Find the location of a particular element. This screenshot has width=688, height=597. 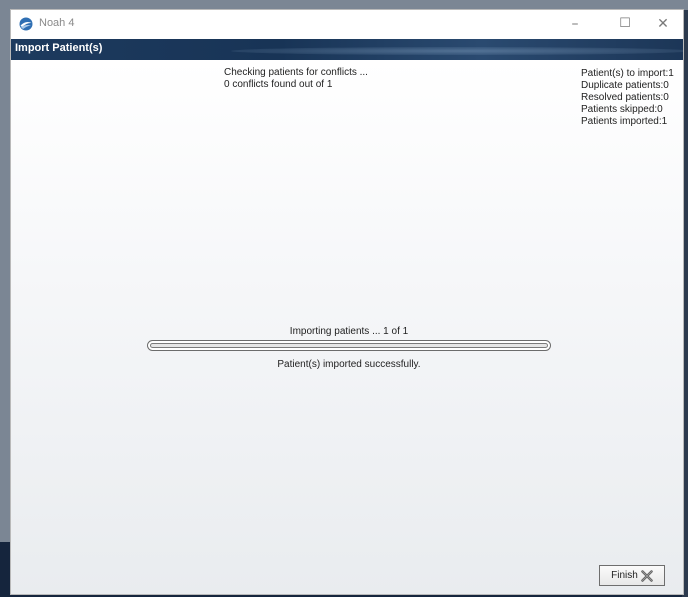

stat-row: Patient(s) to import:1 is located at coordinates (627, 74).